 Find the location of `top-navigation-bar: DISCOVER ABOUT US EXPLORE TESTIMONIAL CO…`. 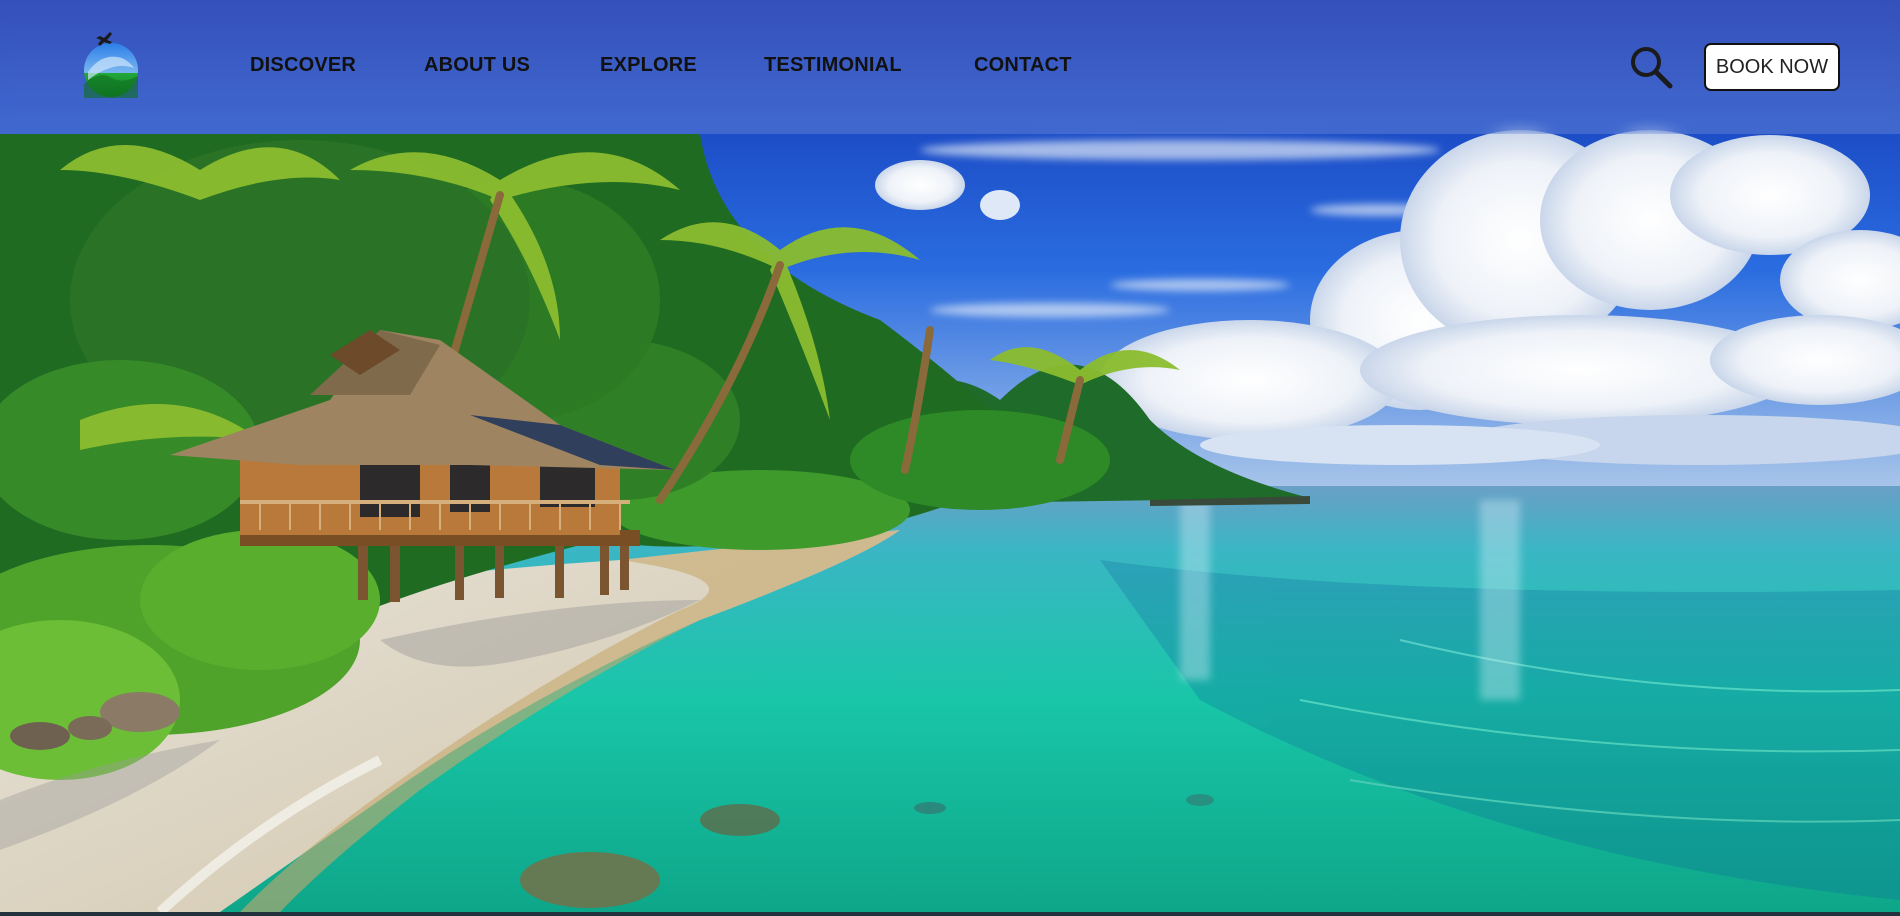

top-navigation-bar: DISCOVER ABOUT US EXPLORE TESTIMONIAL CO… is located at coordinates (950, 67).